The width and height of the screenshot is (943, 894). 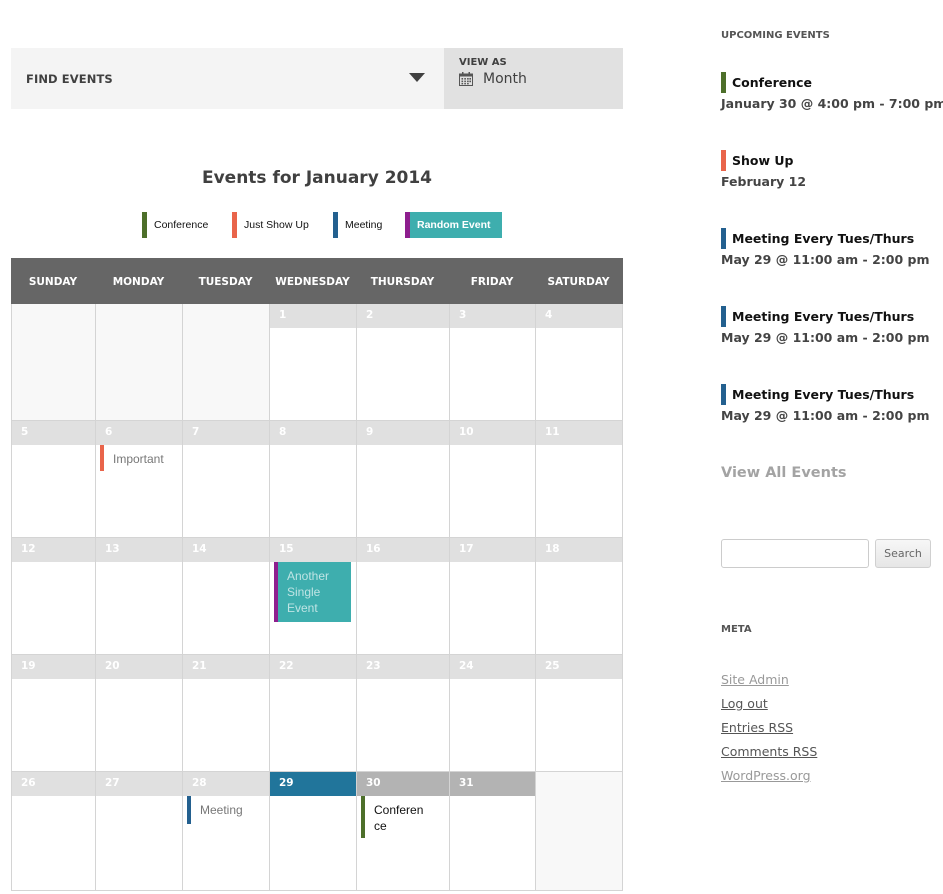 I want to click on calendar-day: 25, so click(x=579, y=713).